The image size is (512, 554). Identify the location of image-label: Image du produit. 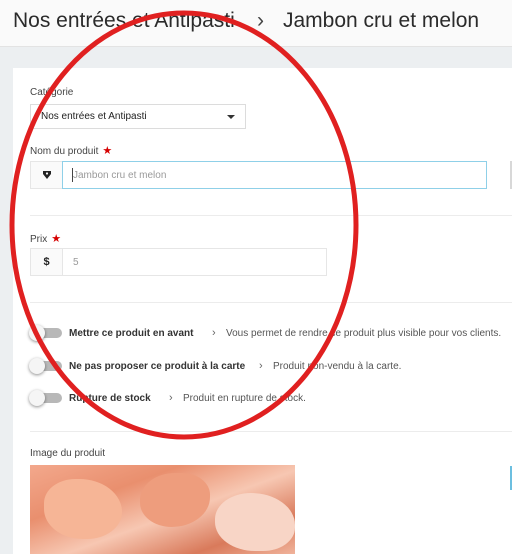
(68, 453).